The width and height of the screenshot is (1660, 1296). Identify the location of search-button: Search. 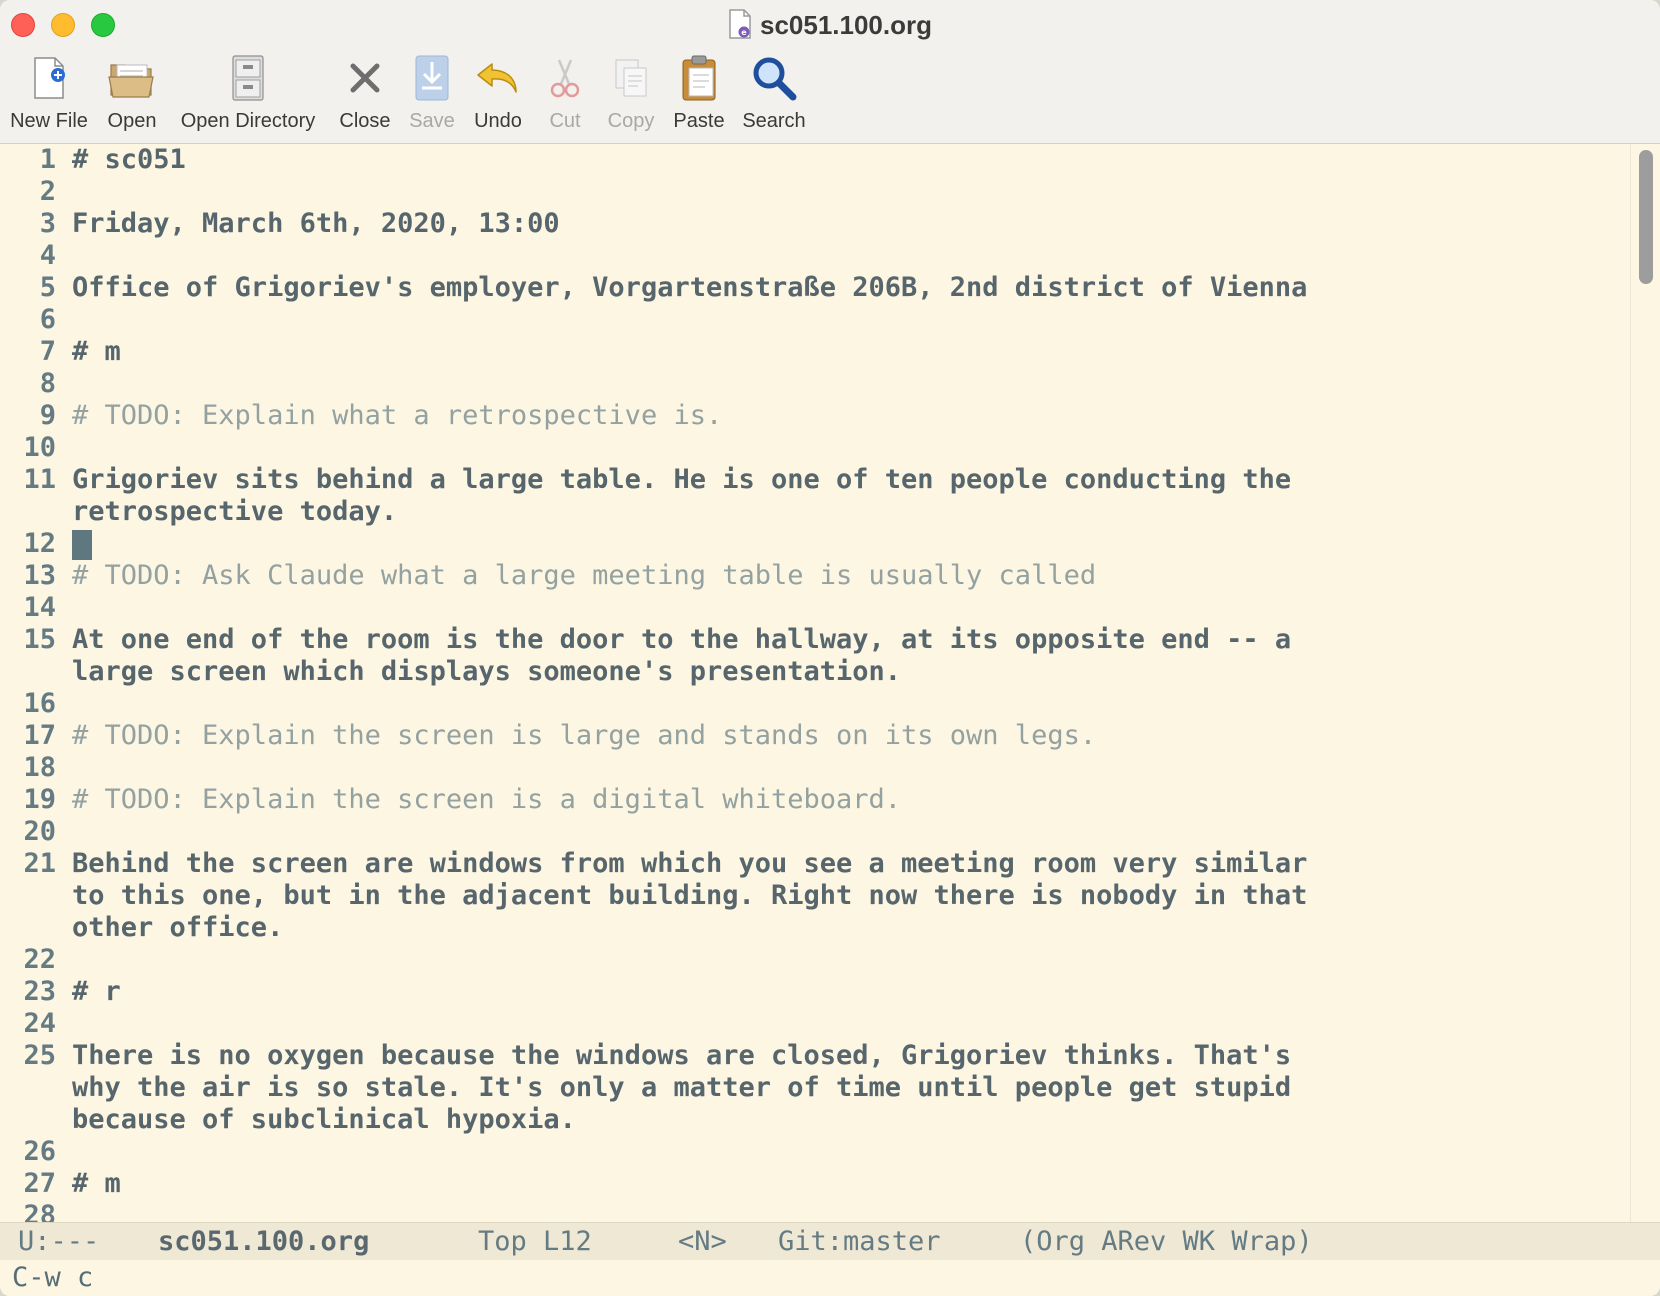
(774, 91).